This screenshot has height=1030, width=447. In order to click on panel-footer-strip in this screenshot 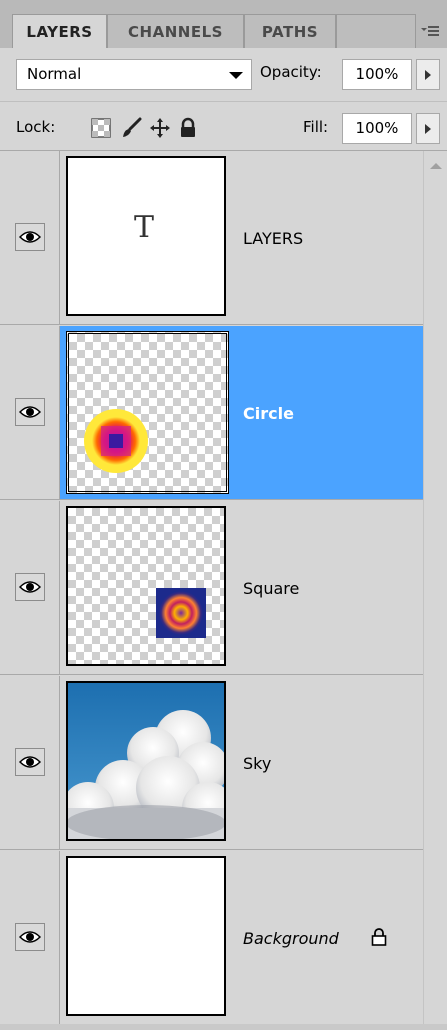, I will do `click(223, 1027)`.